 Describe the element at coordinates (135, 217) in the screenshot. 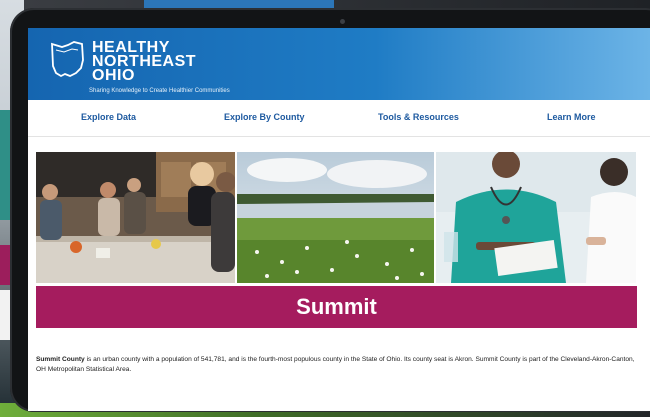

I see `photo-family-kitchen` at that location.